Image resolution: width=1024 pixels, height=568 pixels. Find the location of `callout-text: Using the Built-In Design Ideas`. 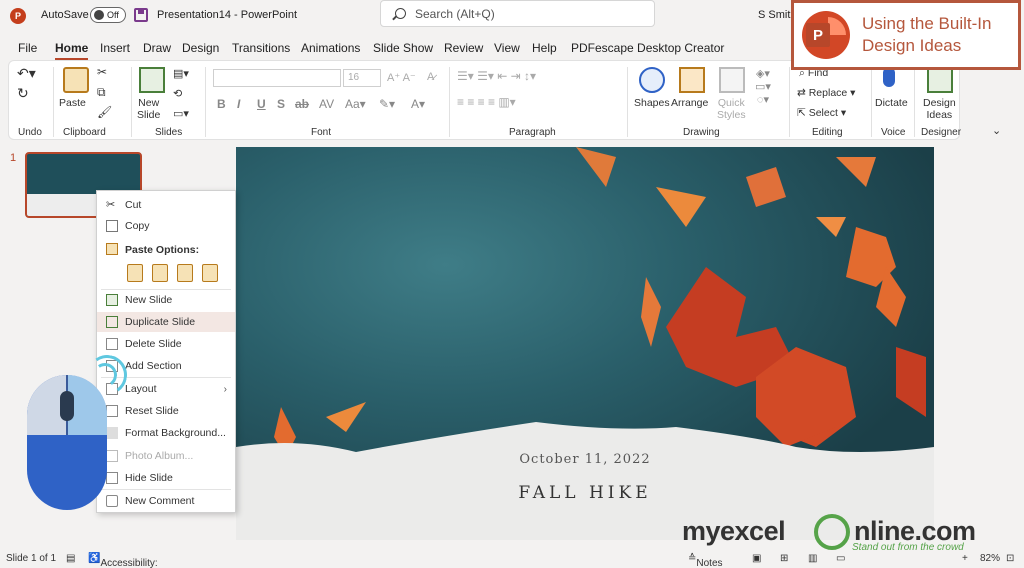

callout-text: Using the Built-In Design Ideas is located at coordinates (926, 35).